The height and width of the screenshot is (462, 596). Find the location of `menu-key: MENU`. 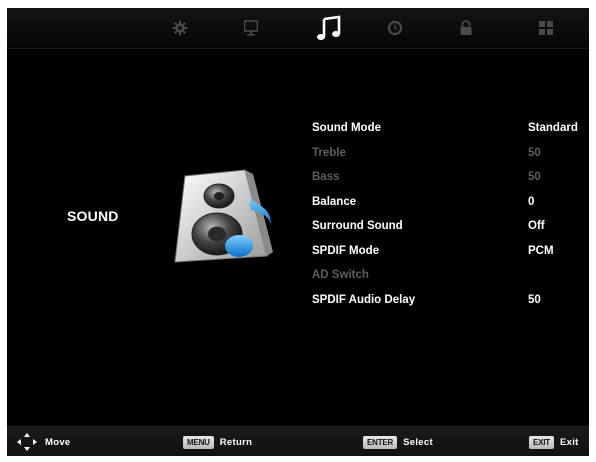

menu-key: MENU is located at coordinates (198, 442).